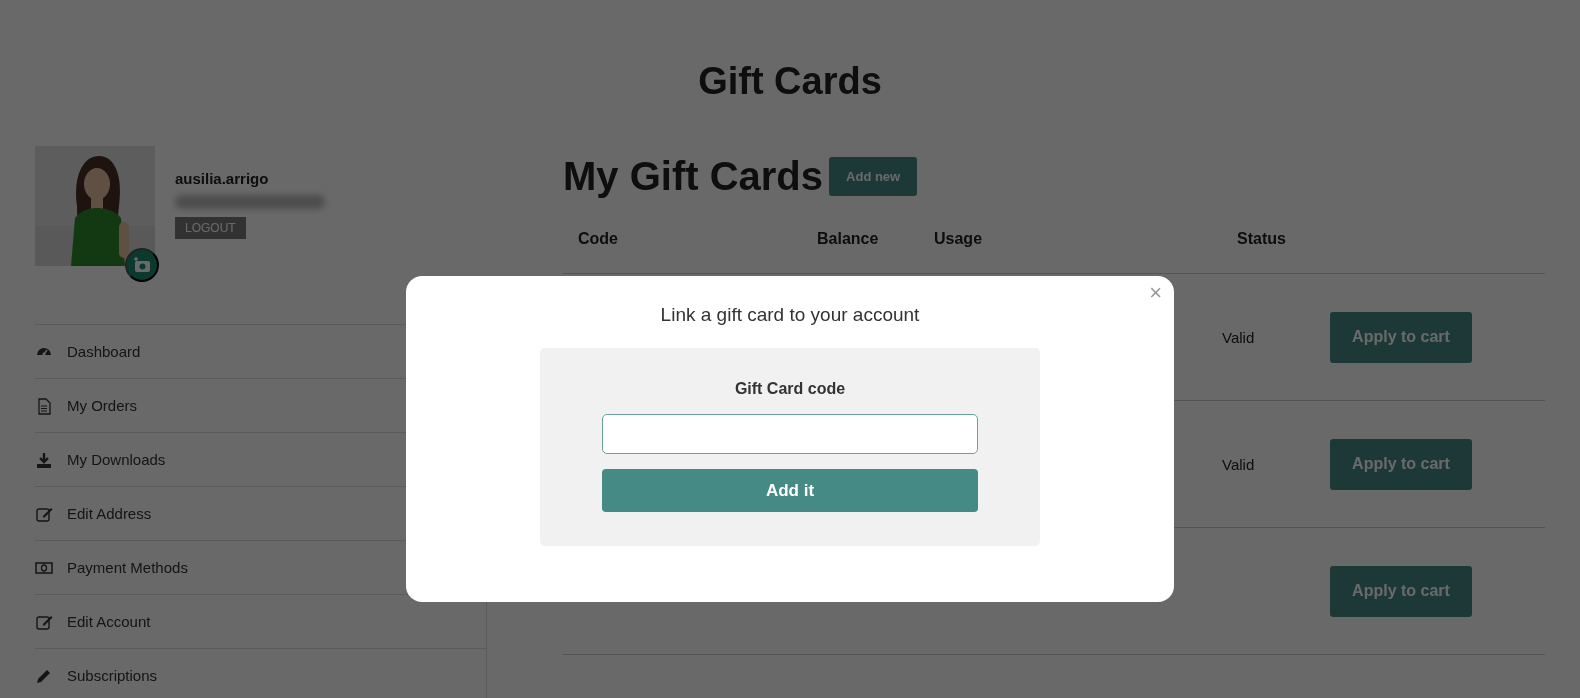 Image resolution: width=1580 pixels, height=698 pixels. What do you see at coordinates (958, 239) in the screenshot?
I see `column-header: Usage` at bounding box center [958, 239].